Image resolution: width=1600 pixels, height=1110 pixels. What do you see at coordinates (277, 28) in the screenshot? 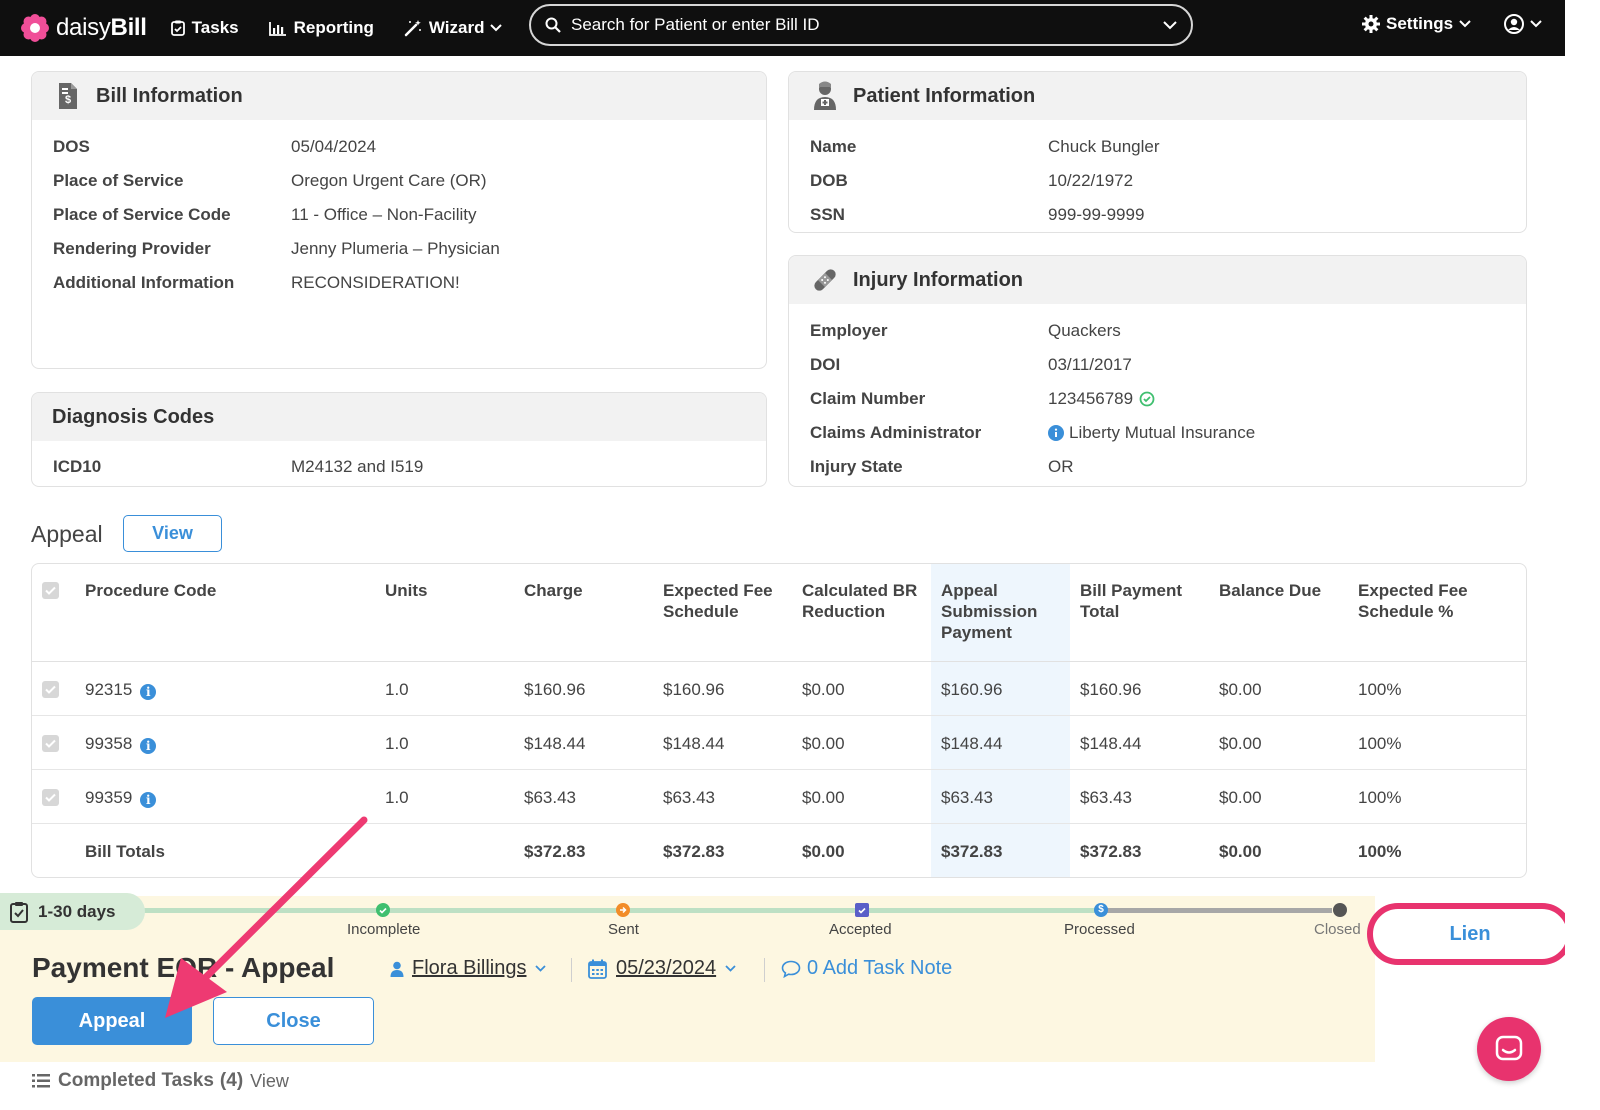
I see `bar-chart-icon` at bounding box center [277, 28].